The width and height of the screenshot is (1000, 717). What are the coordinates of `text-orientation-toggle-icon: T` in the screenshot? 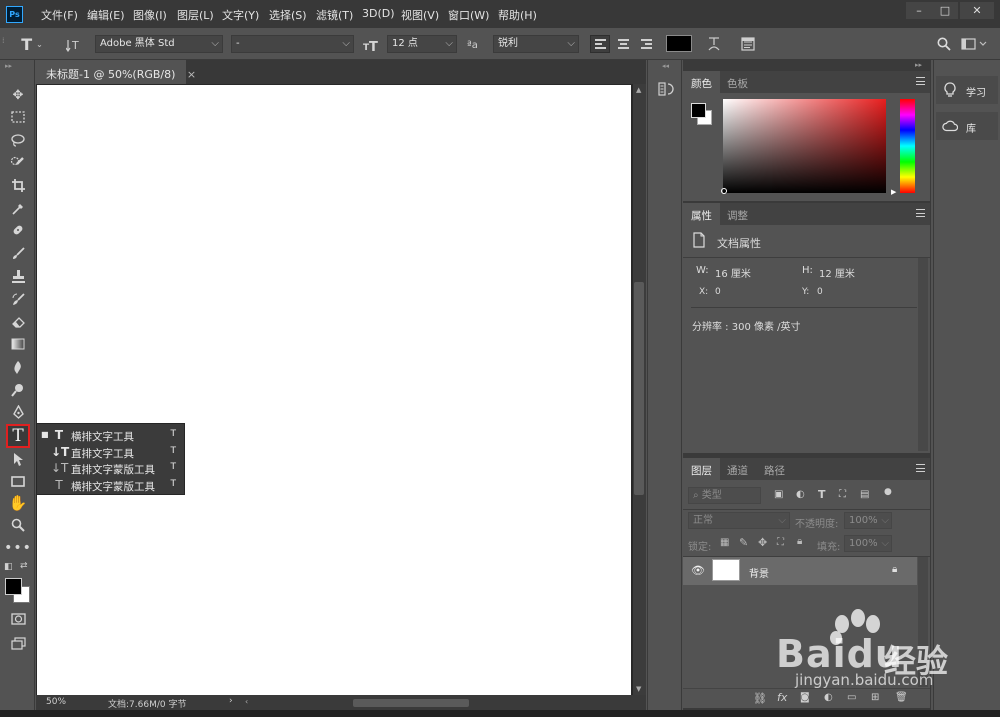 It's located at (74, 45).